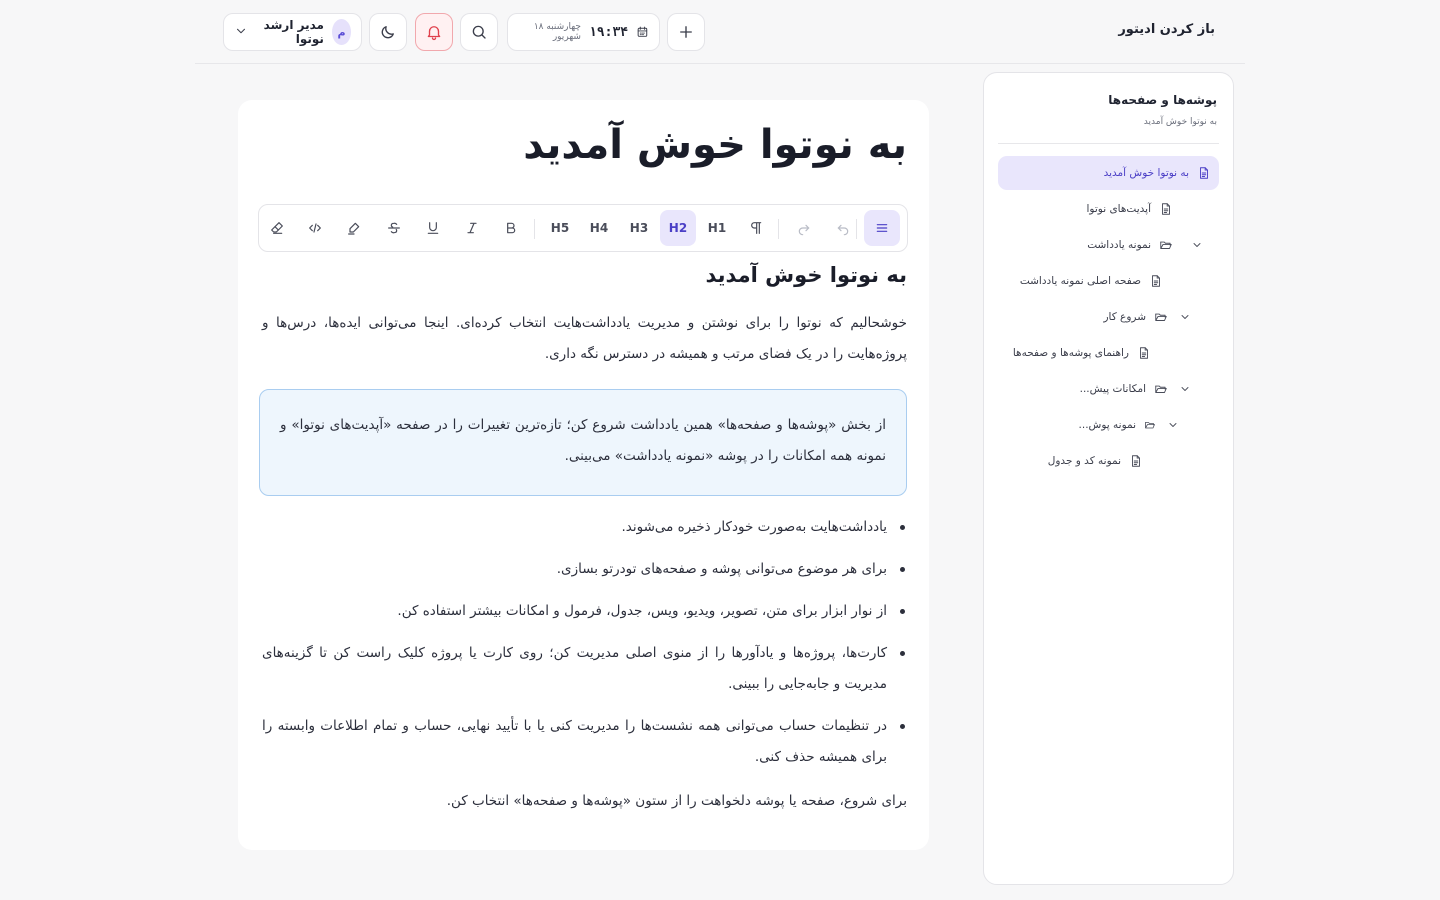  Describe the element at coordinates (1108, 143) in the screenshot. I see `sidebar-divider` at that location.